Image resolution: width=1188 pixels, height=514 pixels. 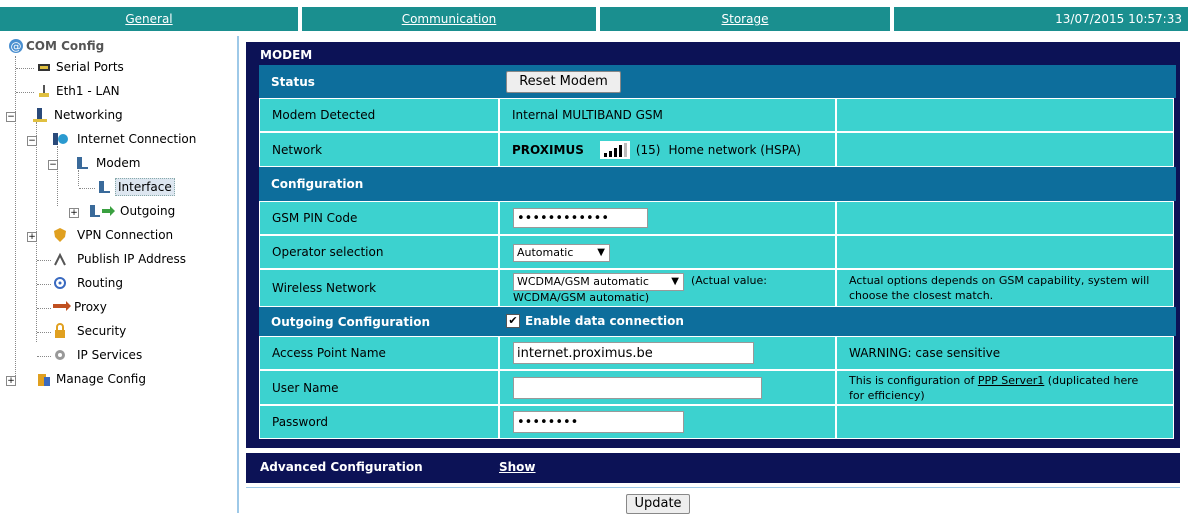 What do you see at coordinates (449, 19) in the screenshot?
I see `tab-communication: Communication` at bounding box center [449, 19].